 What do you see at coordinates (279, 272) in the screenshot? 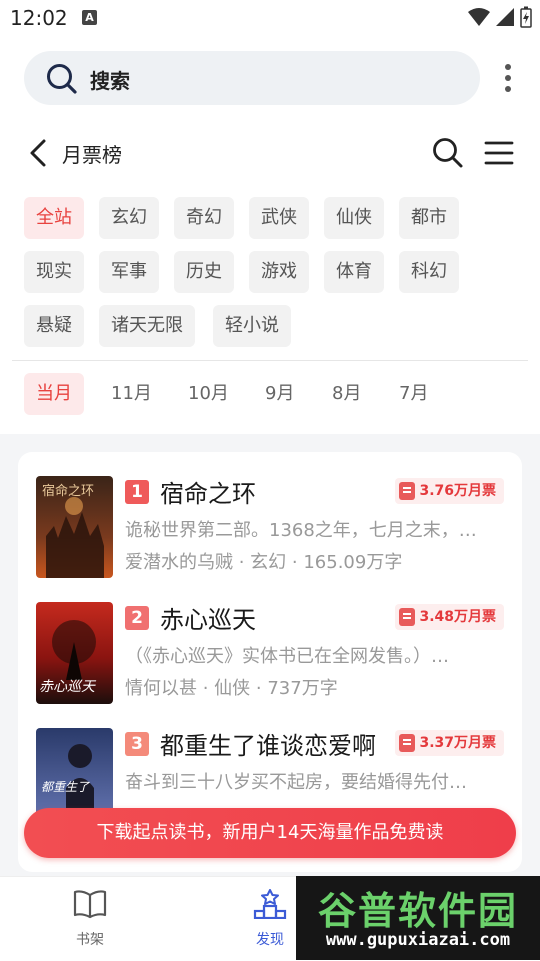
I see `category-chip: 游戏` at bounding box center [279, 272].